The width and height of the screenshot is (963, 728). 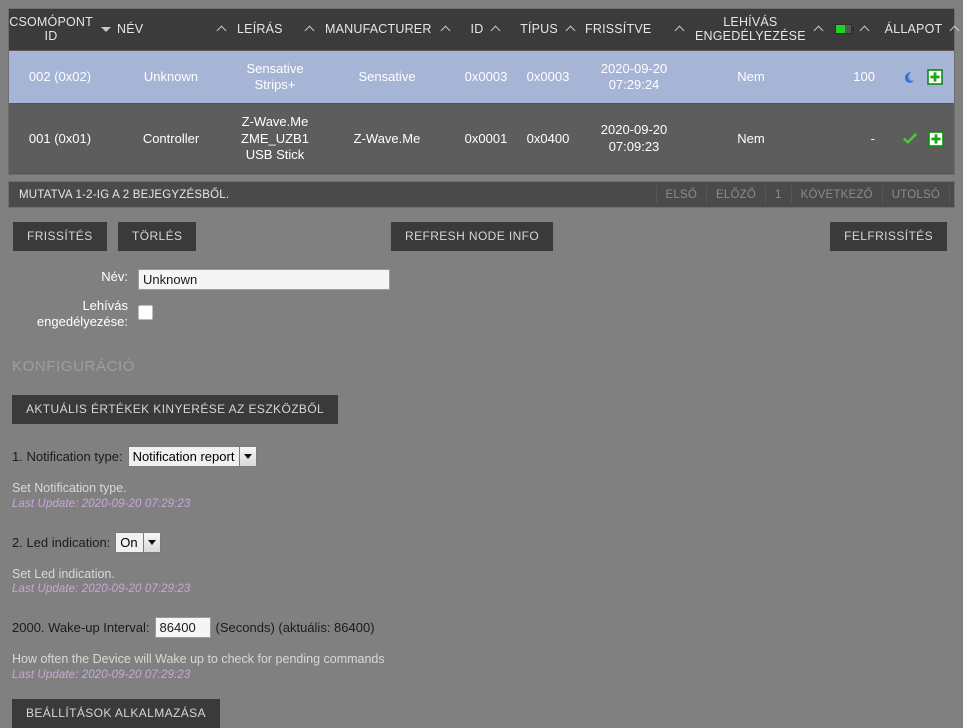 I want to click on pull-current-values-button: AKTUÁLIS ÉRTÉKEK KINYERÉSE AZ ESZKÖZBŐL, so click(x=175, y=409).